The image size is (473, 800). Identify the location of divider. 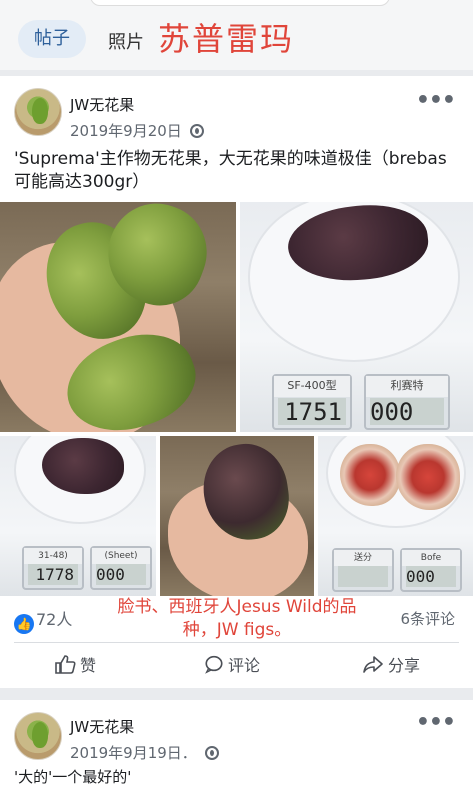
(236, 642).